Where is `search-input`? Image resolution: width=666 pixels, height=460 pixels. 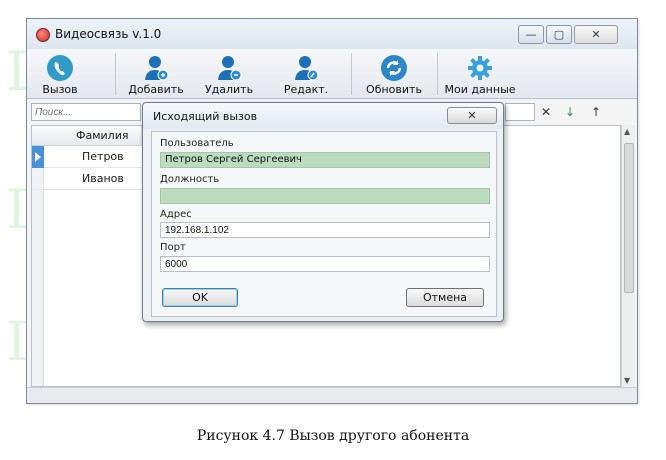
search-input is located at coordinates (86, 112).